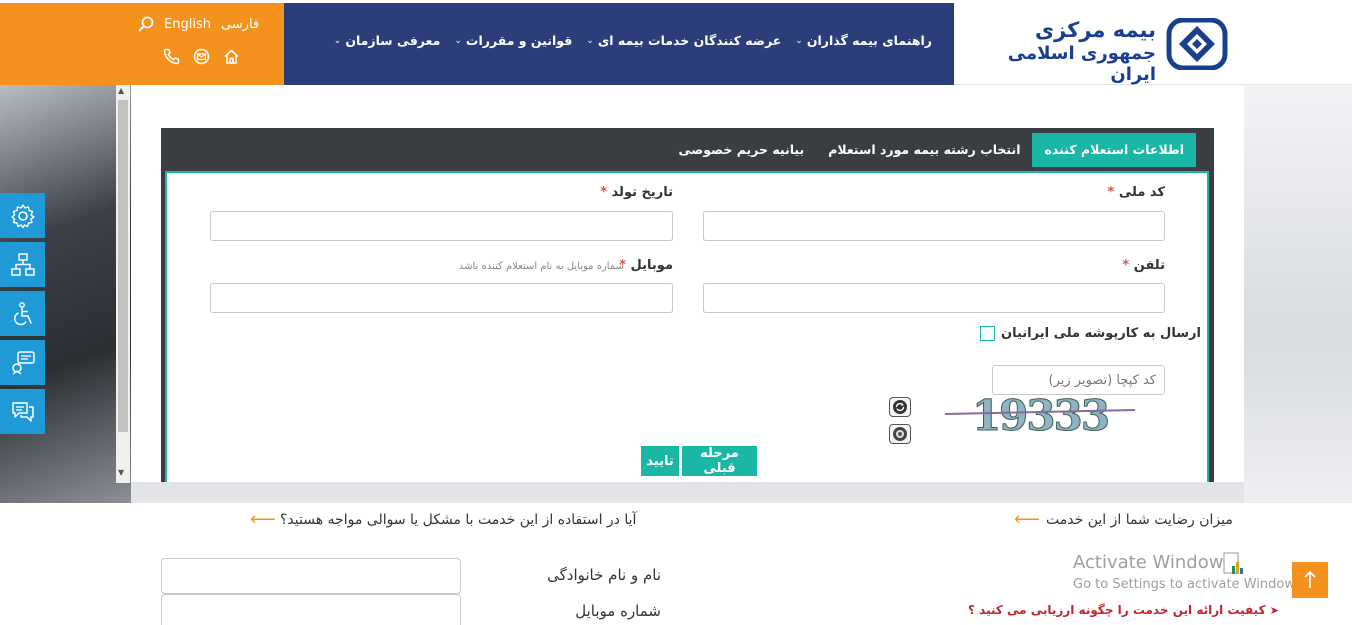 The height and width of the screenshot is (625, 1352). I want to click on nav-providers: عرضه کنندگان خدمات بیمه ای ⌄, so click(683, 40).